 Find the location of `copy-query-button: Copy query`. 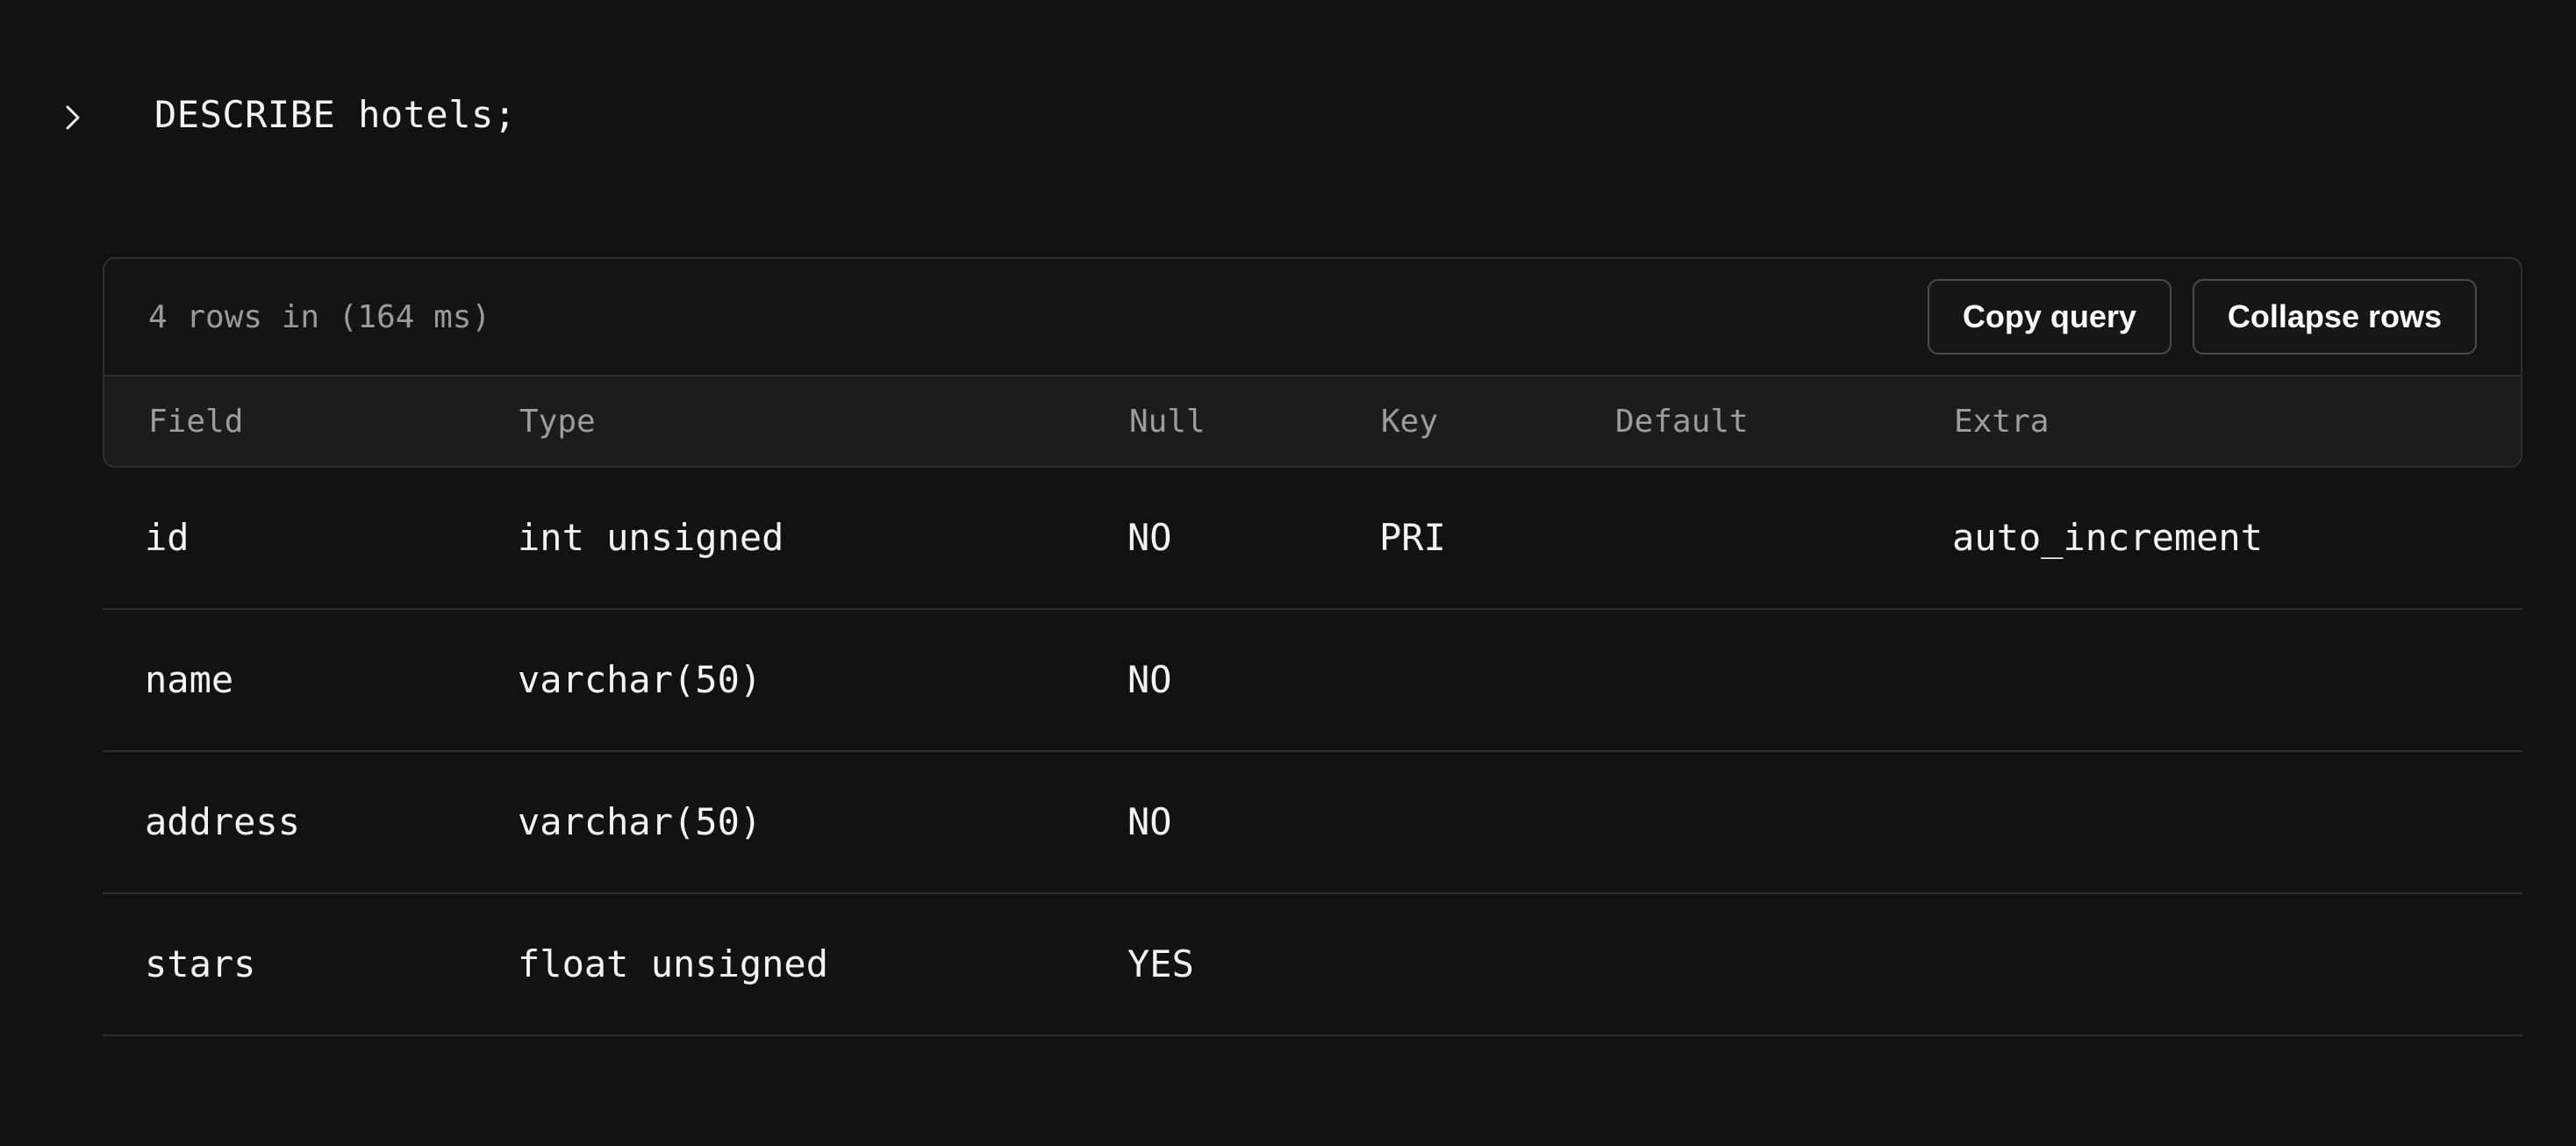

copy-query-button: Copy query is located at coordinates (2049, 317).